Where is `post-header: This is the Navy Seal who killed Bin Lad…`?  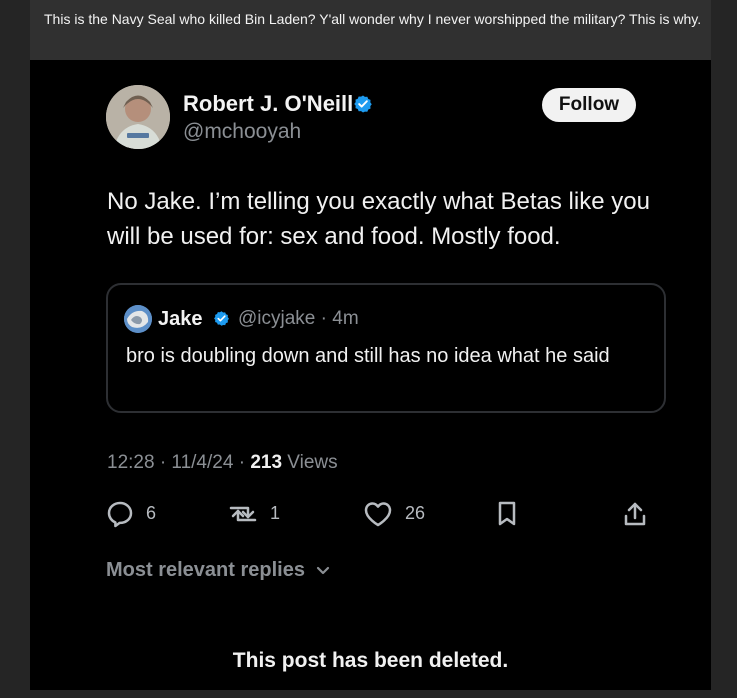 post-header: This is the Navy Seal who killed Bin Lad… is located at coordinates (370, 30).